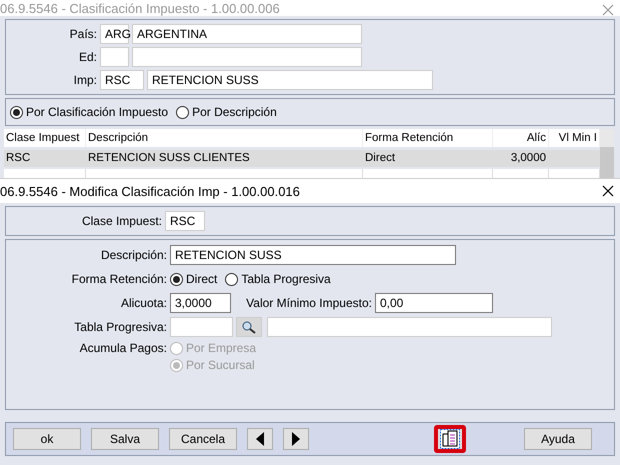 This screenshot has height=465, width=620. What do you see at coordinates (224, 158) in the screenshot?
I see `table-cell: RETENCION SUSS CLIENTES` at bounding box center [224, 158].